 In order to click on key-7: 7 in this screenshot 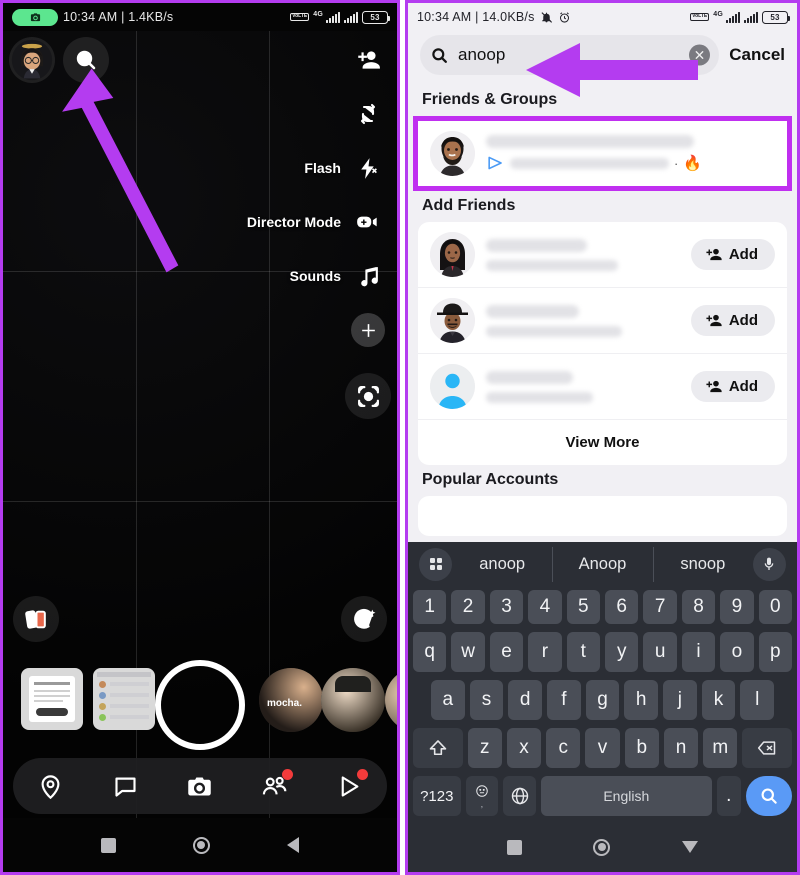, I will do `click(660, 607)`.